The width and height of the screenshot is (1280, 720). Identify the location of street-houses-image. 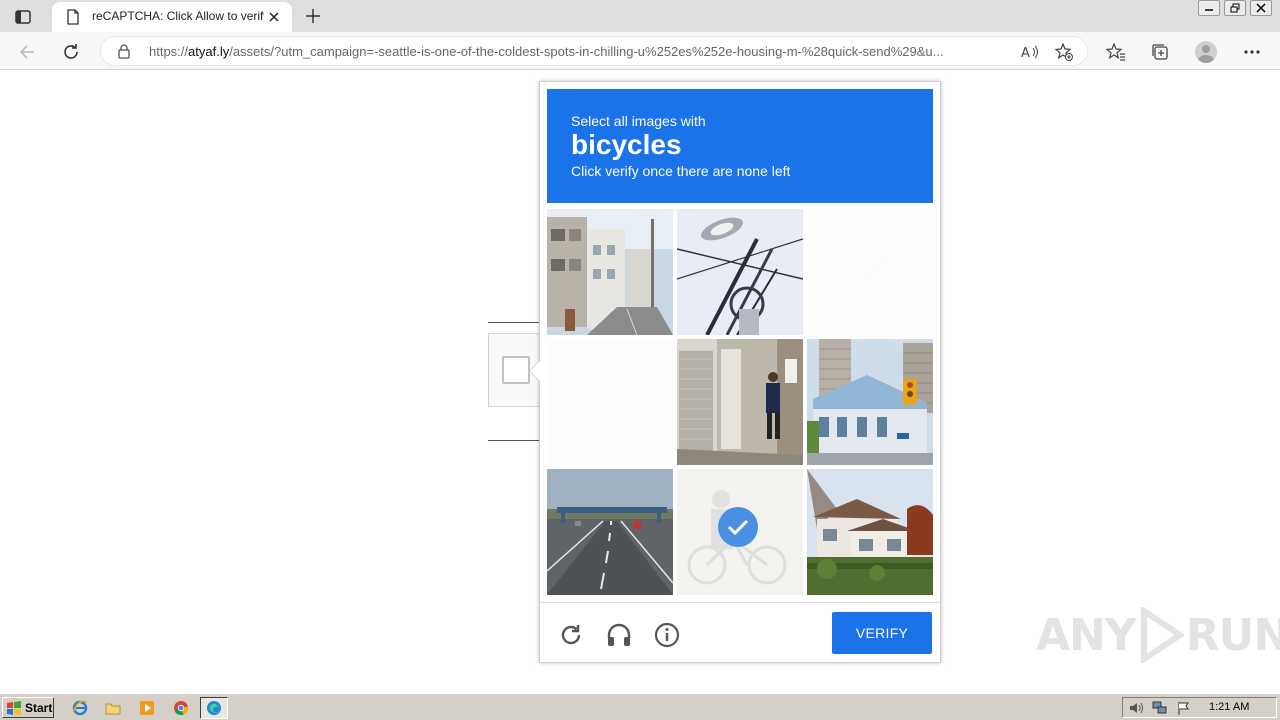
(610, 272).